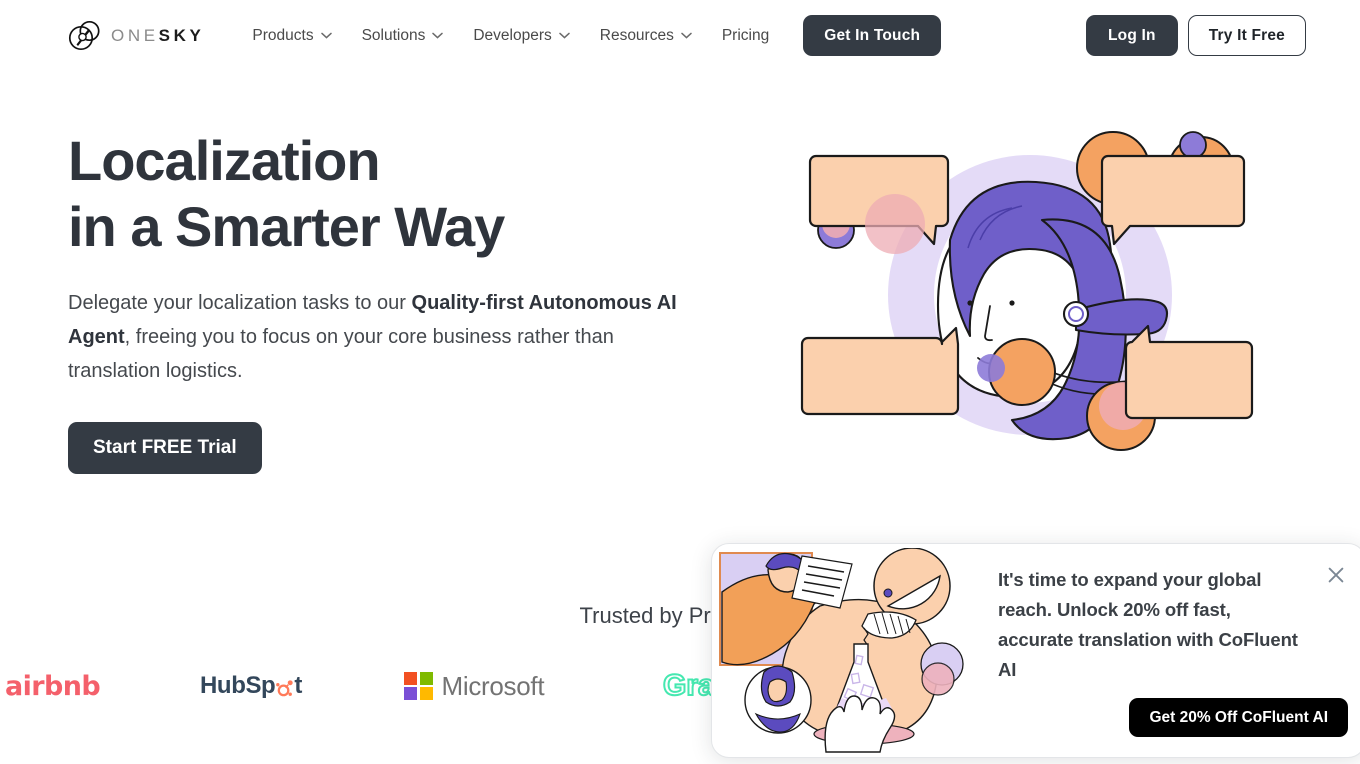 Image resolution: width=1360 pixels, height=764 pixels. Describe the element at coordinates (689, 685) in the screenshot. I see `logo-grab: Gra` at that location.